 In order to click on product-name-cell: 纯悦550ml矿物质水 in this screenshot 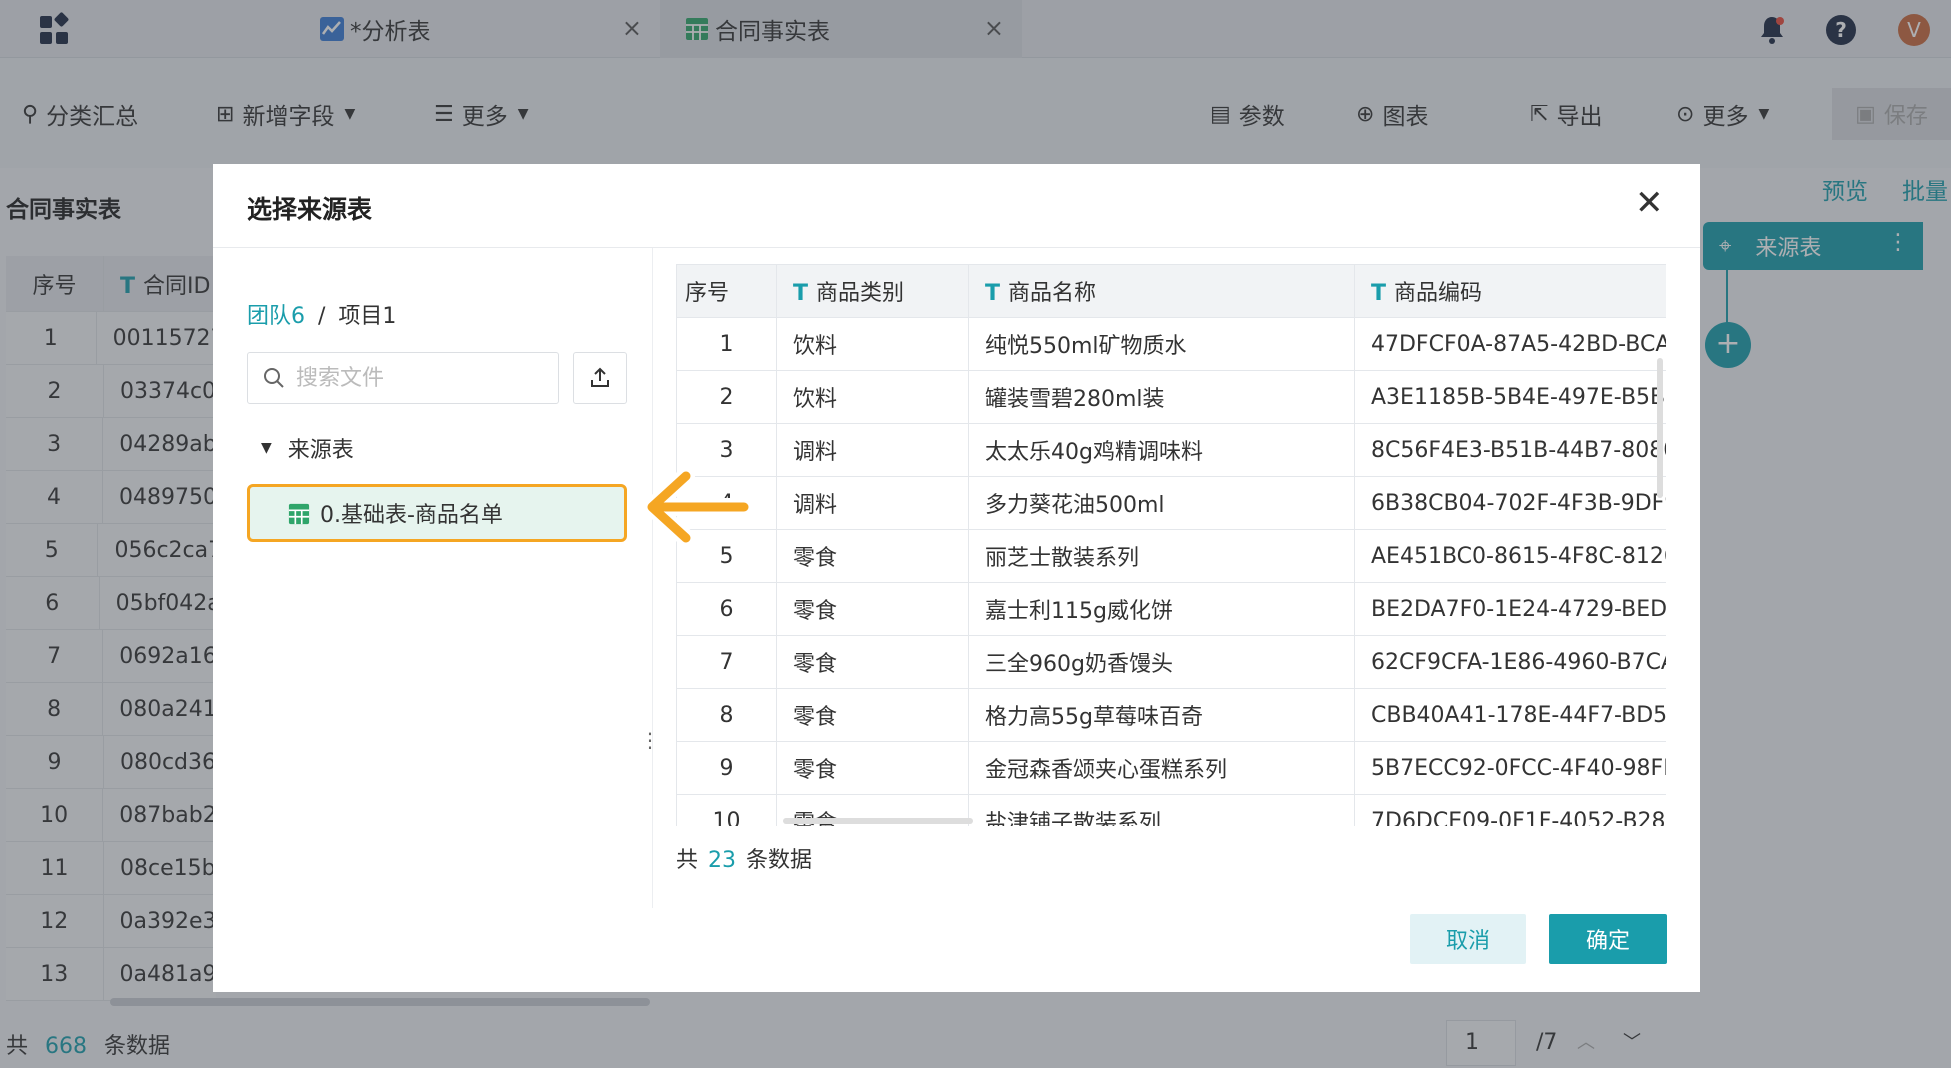, I will do `click(1161, 344)`.